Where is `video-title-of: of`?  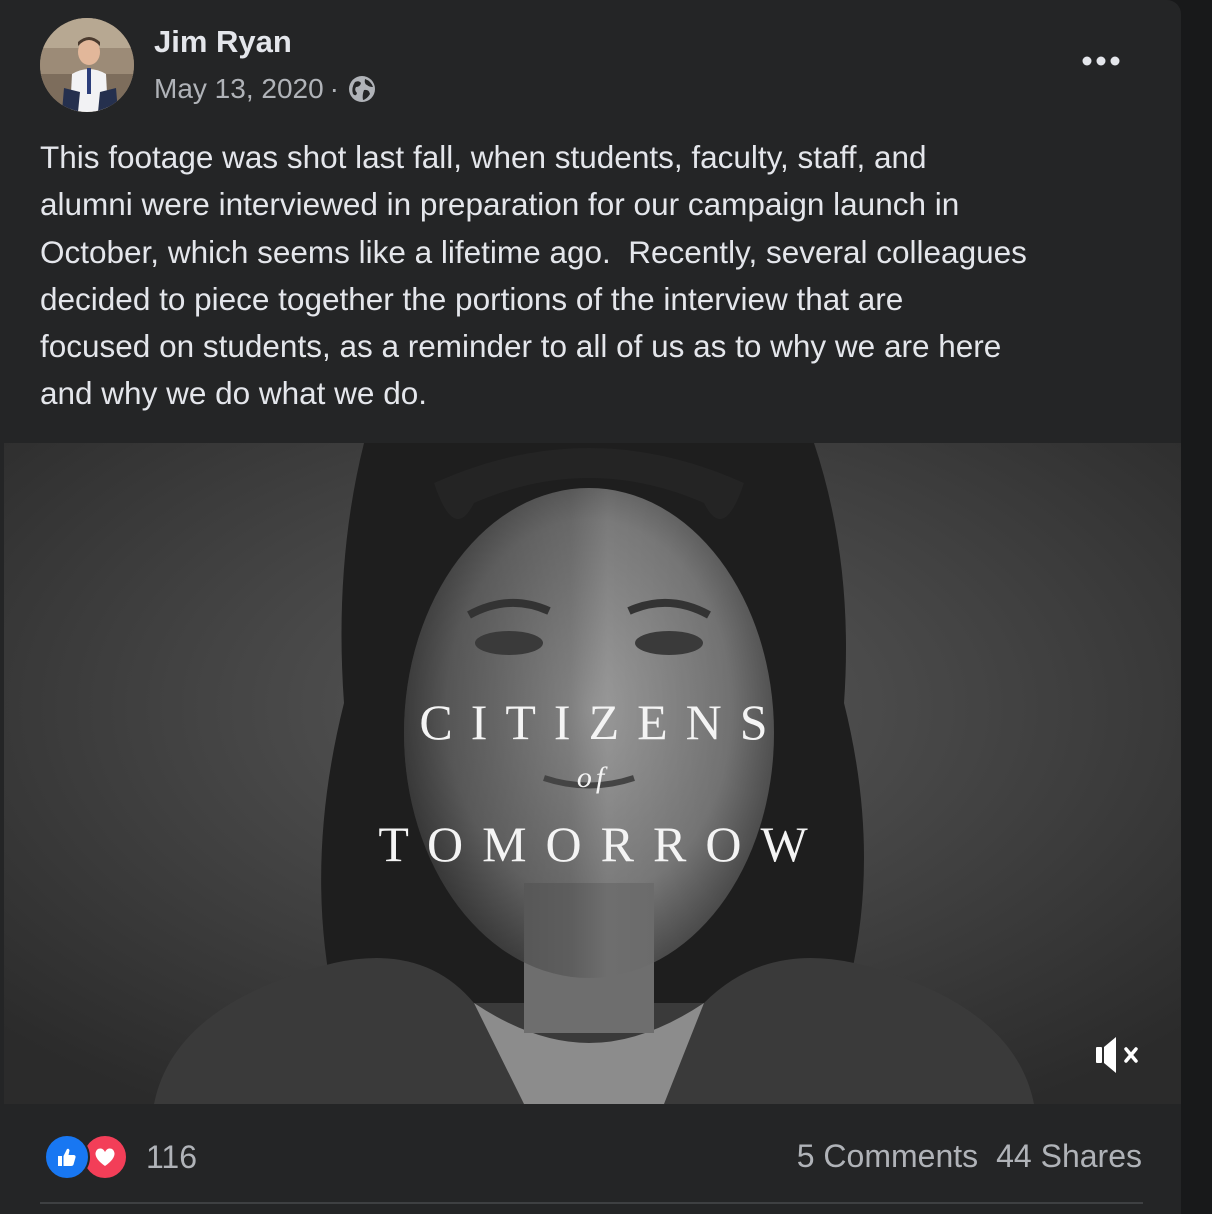
video-title-of: of is located at coordinates (592, 777).